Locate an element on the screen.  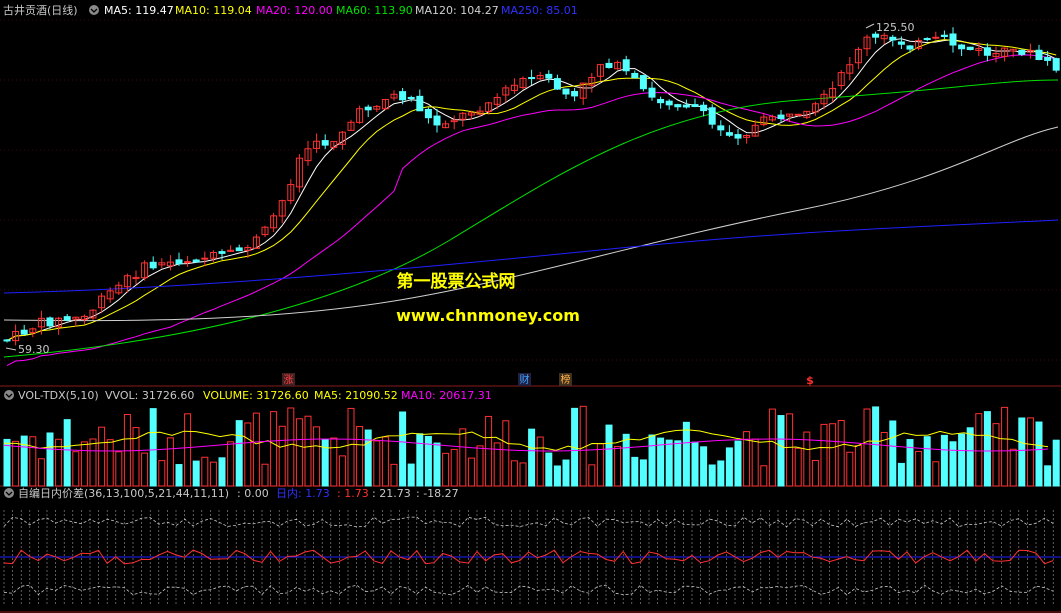
volume-indicator-name: VOL-TDX(5,10) is located at coordinates (58, 395).